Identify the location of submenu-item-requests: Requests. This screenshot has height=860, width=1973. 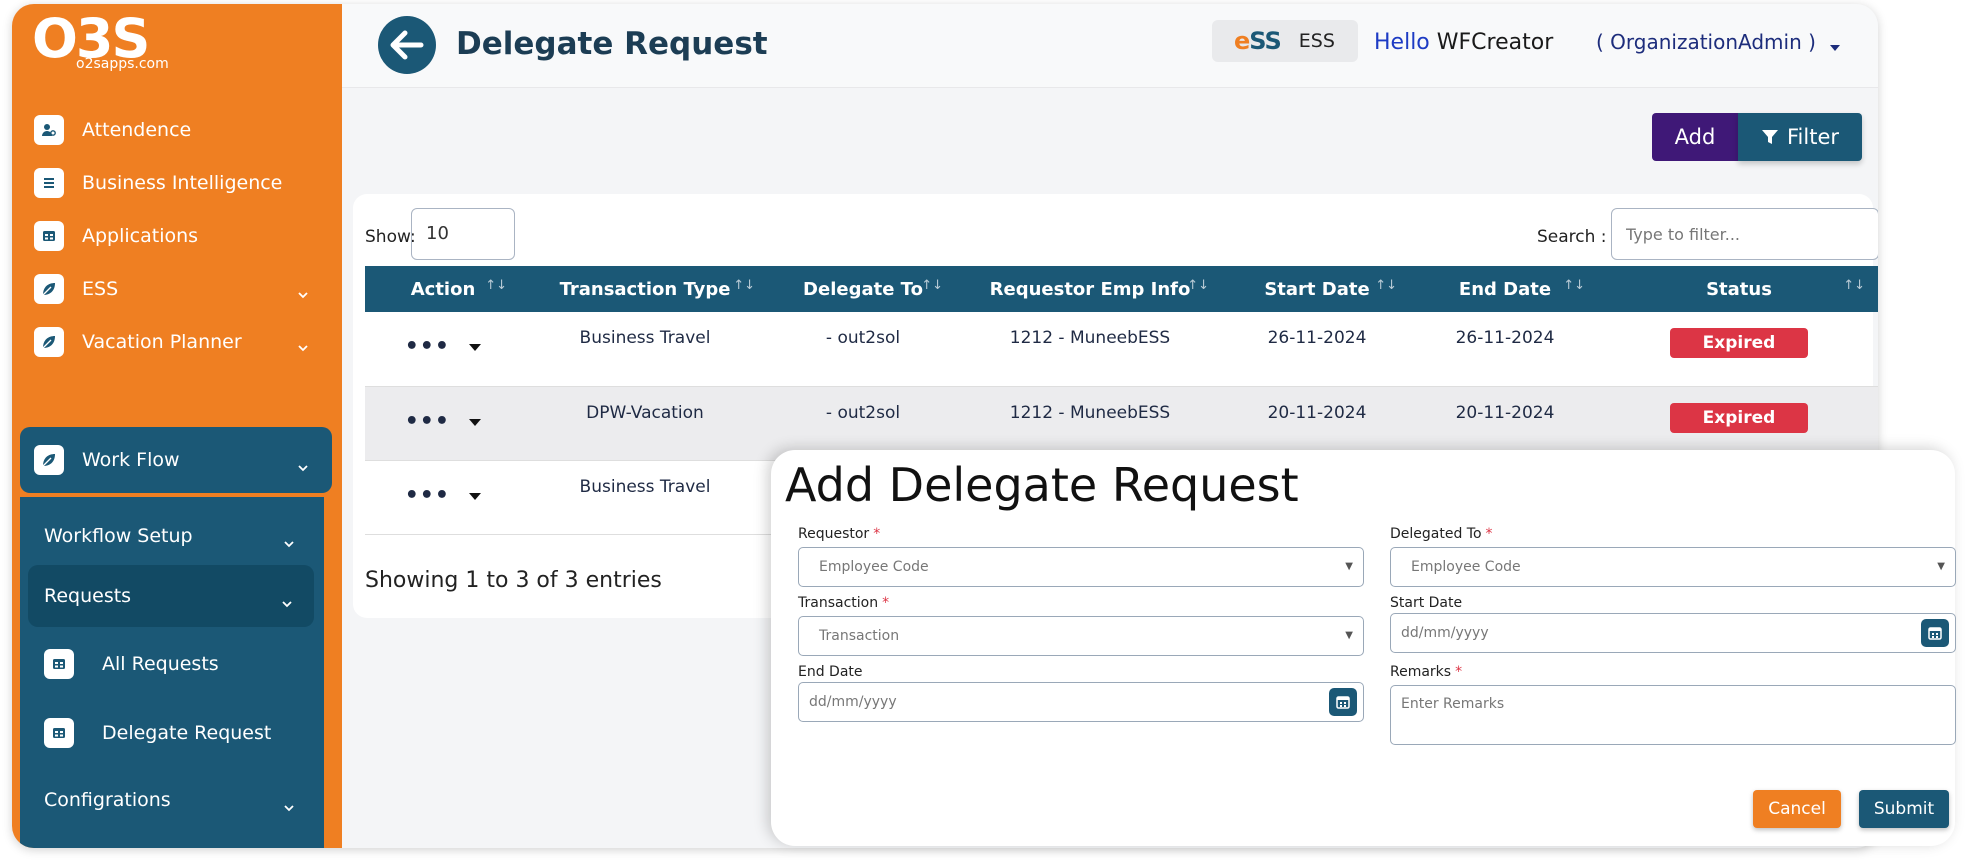
(171, 596).